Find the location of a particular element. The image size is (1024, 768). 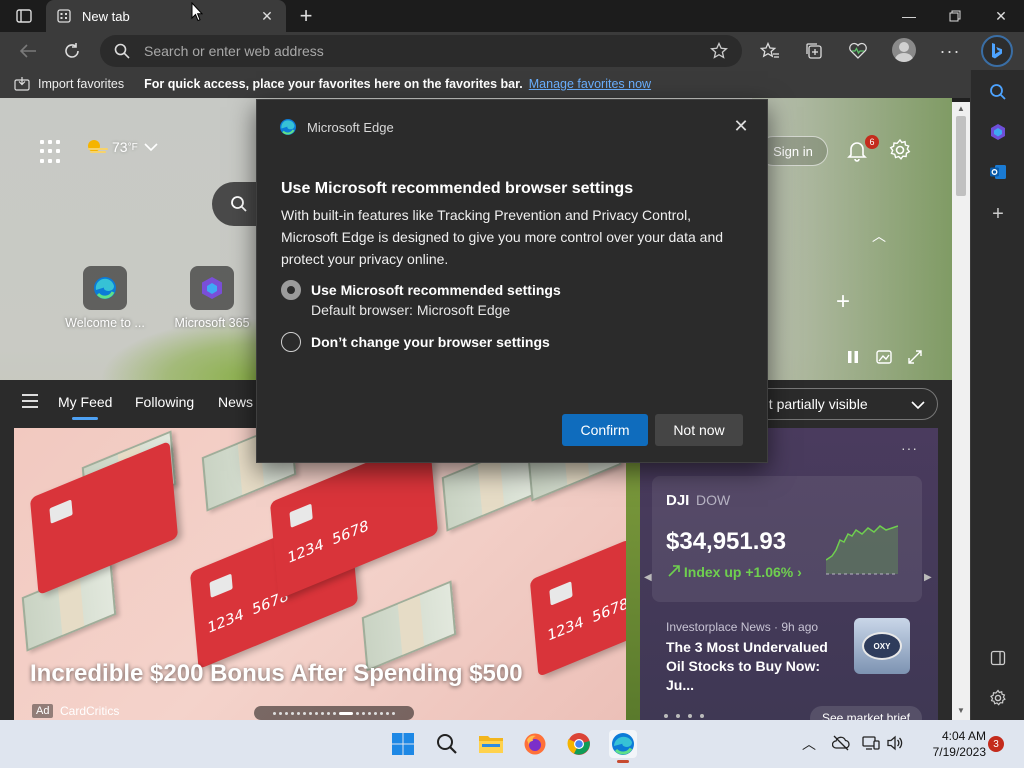

carousel-indicator is located at coordinates (334, 713).